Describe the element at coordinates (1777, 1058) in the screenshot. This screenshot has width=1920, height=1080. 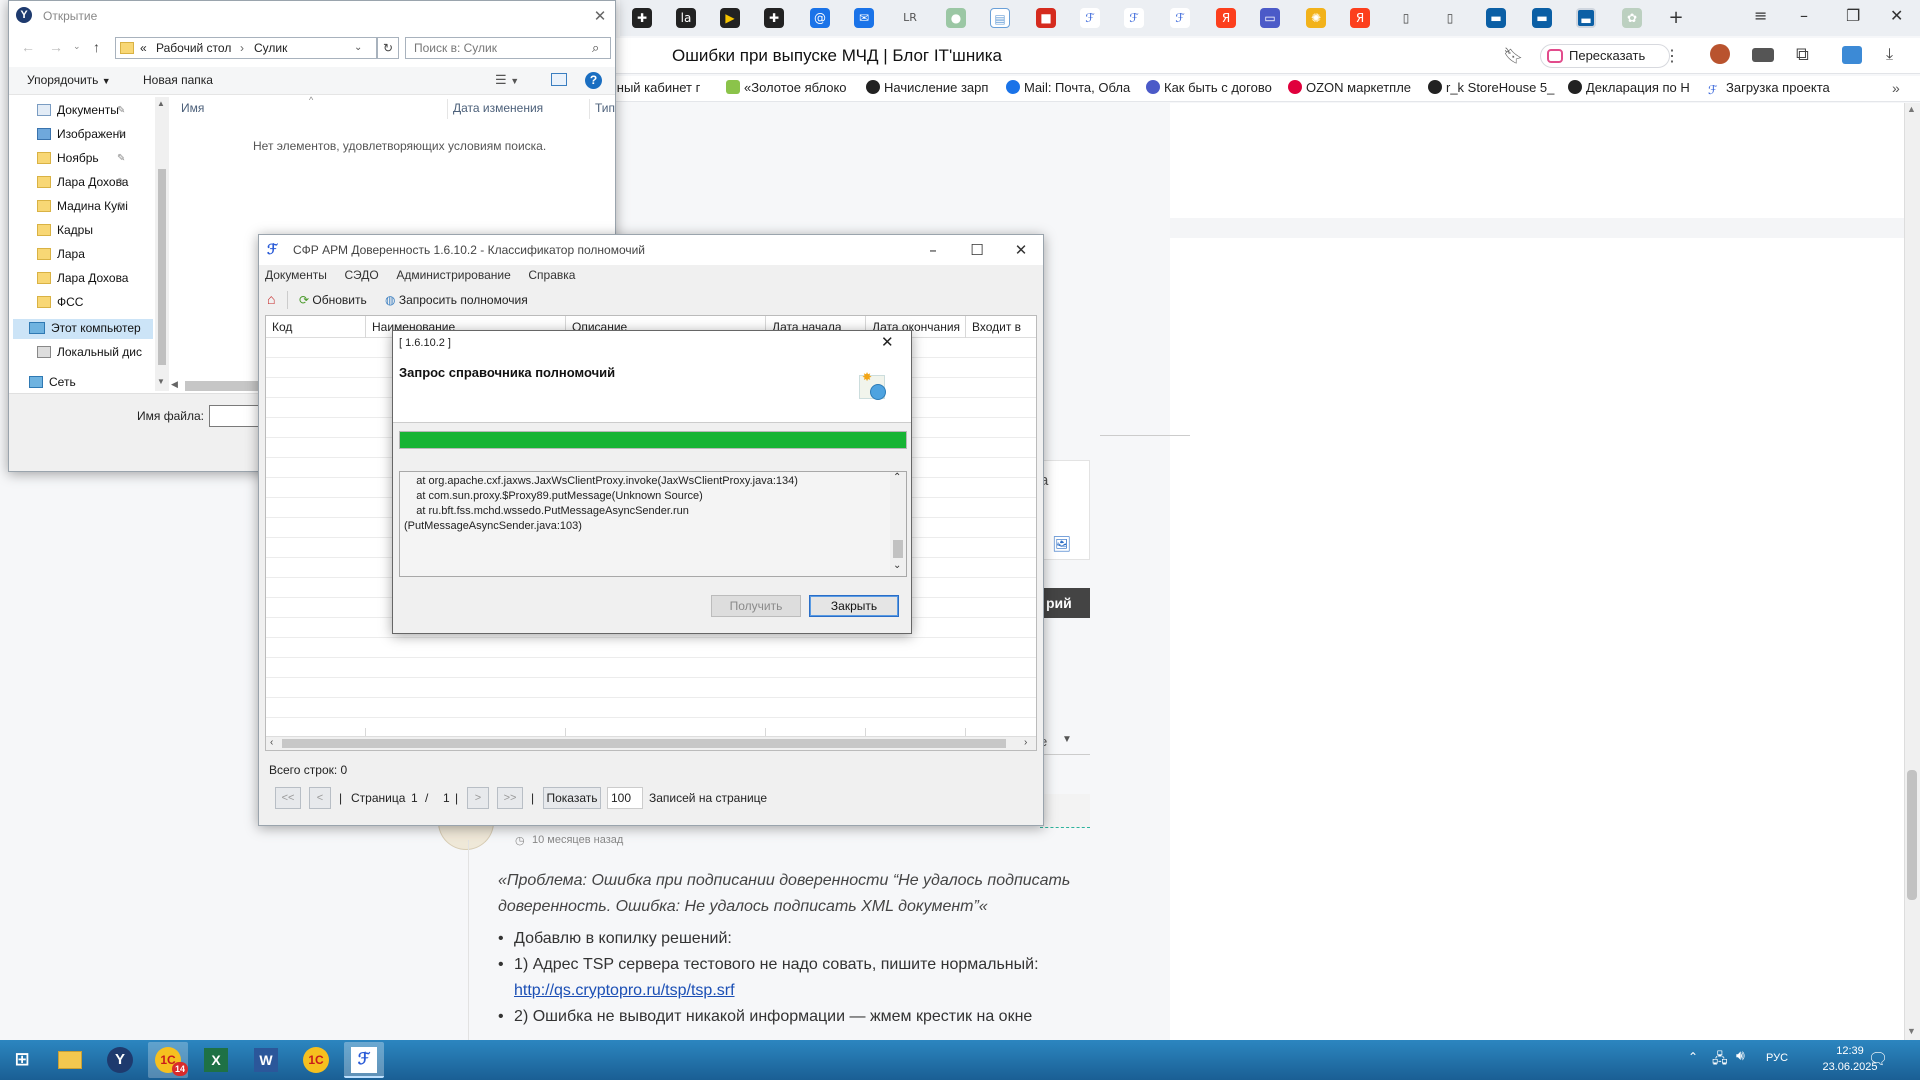
I see `language-indicator: РУС` at that location.